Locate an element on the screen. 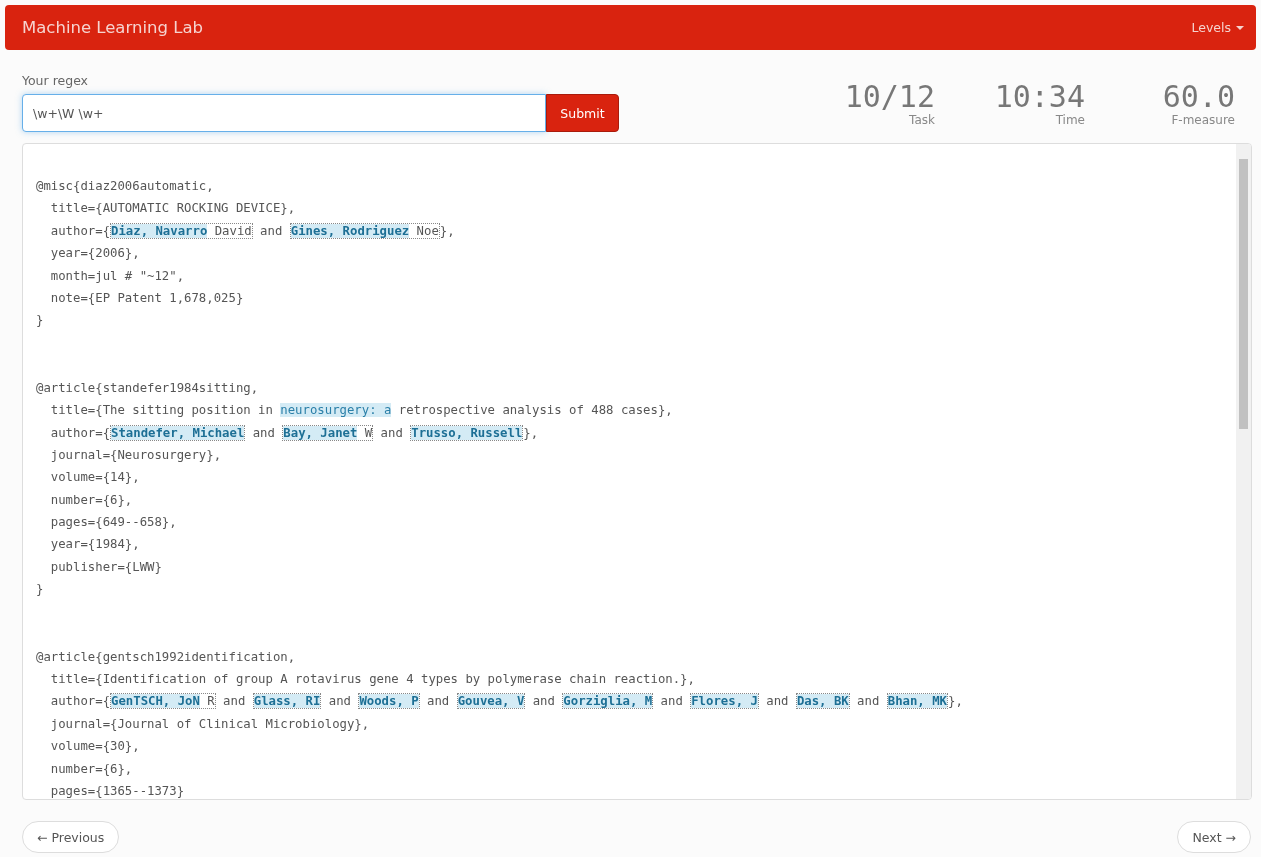 Image resolution: width=1261 pixels, height=857 pixels. highlighted-match: Standefer, Michael is located at coordinates (178, 432).